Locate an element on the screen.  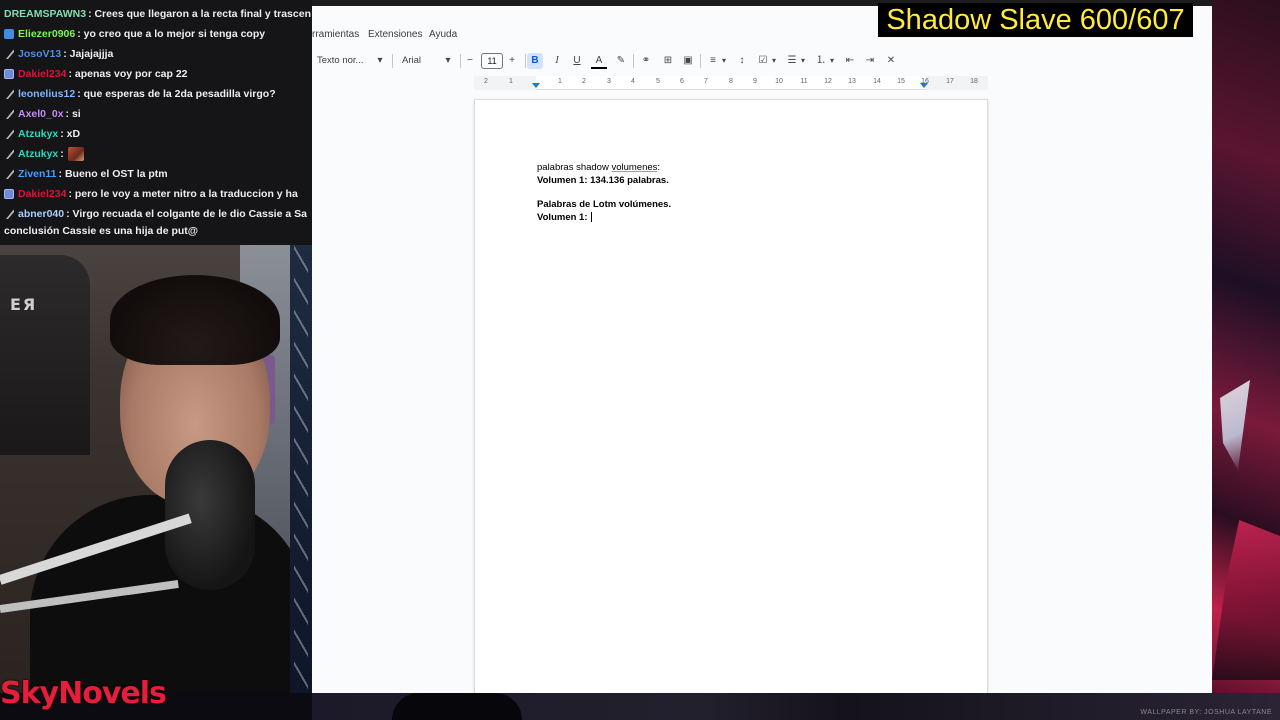
doc-line-4: Volumen 1: is located at coordinates (564, 217).